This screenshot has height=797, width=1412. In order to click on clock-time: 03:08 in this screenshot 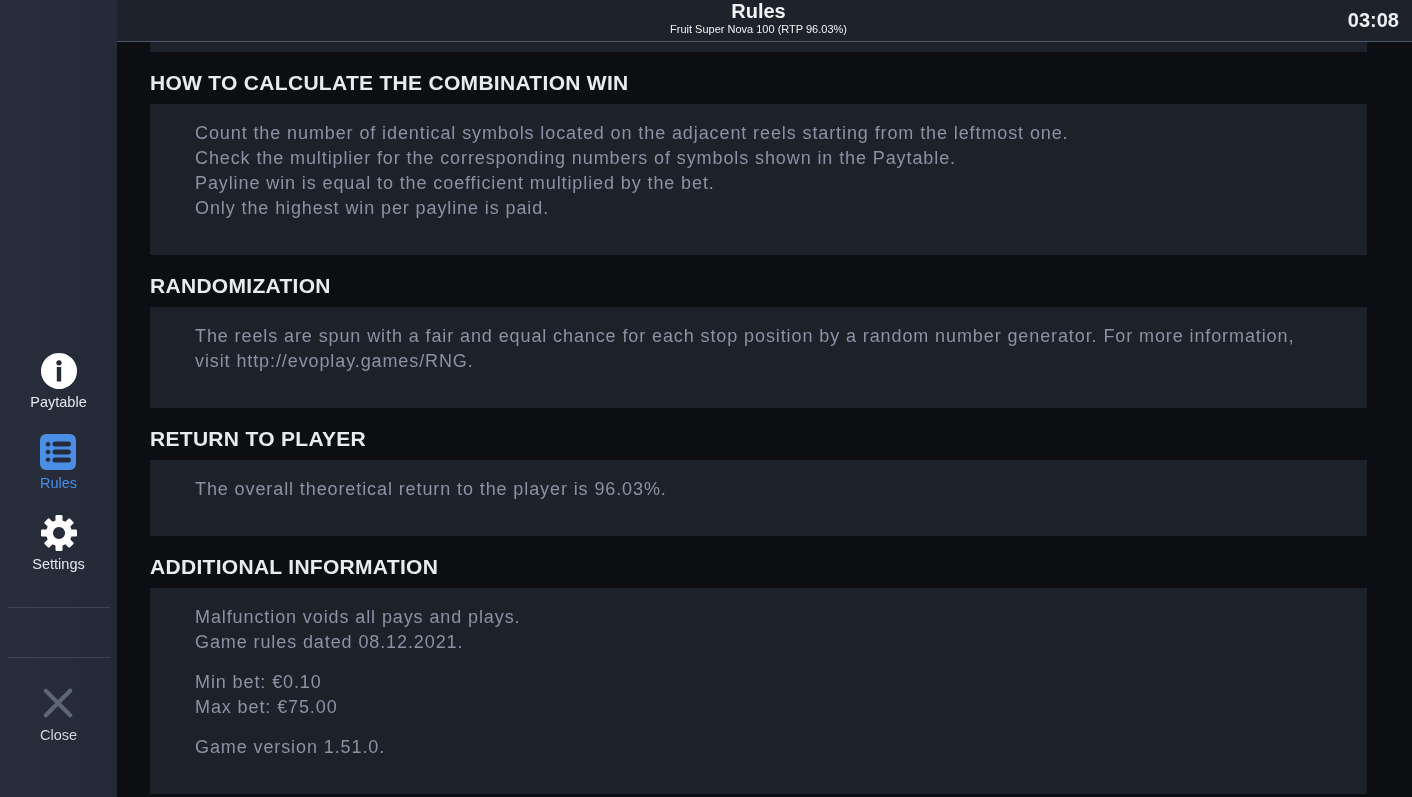, I will do `click(1373, 20)`.